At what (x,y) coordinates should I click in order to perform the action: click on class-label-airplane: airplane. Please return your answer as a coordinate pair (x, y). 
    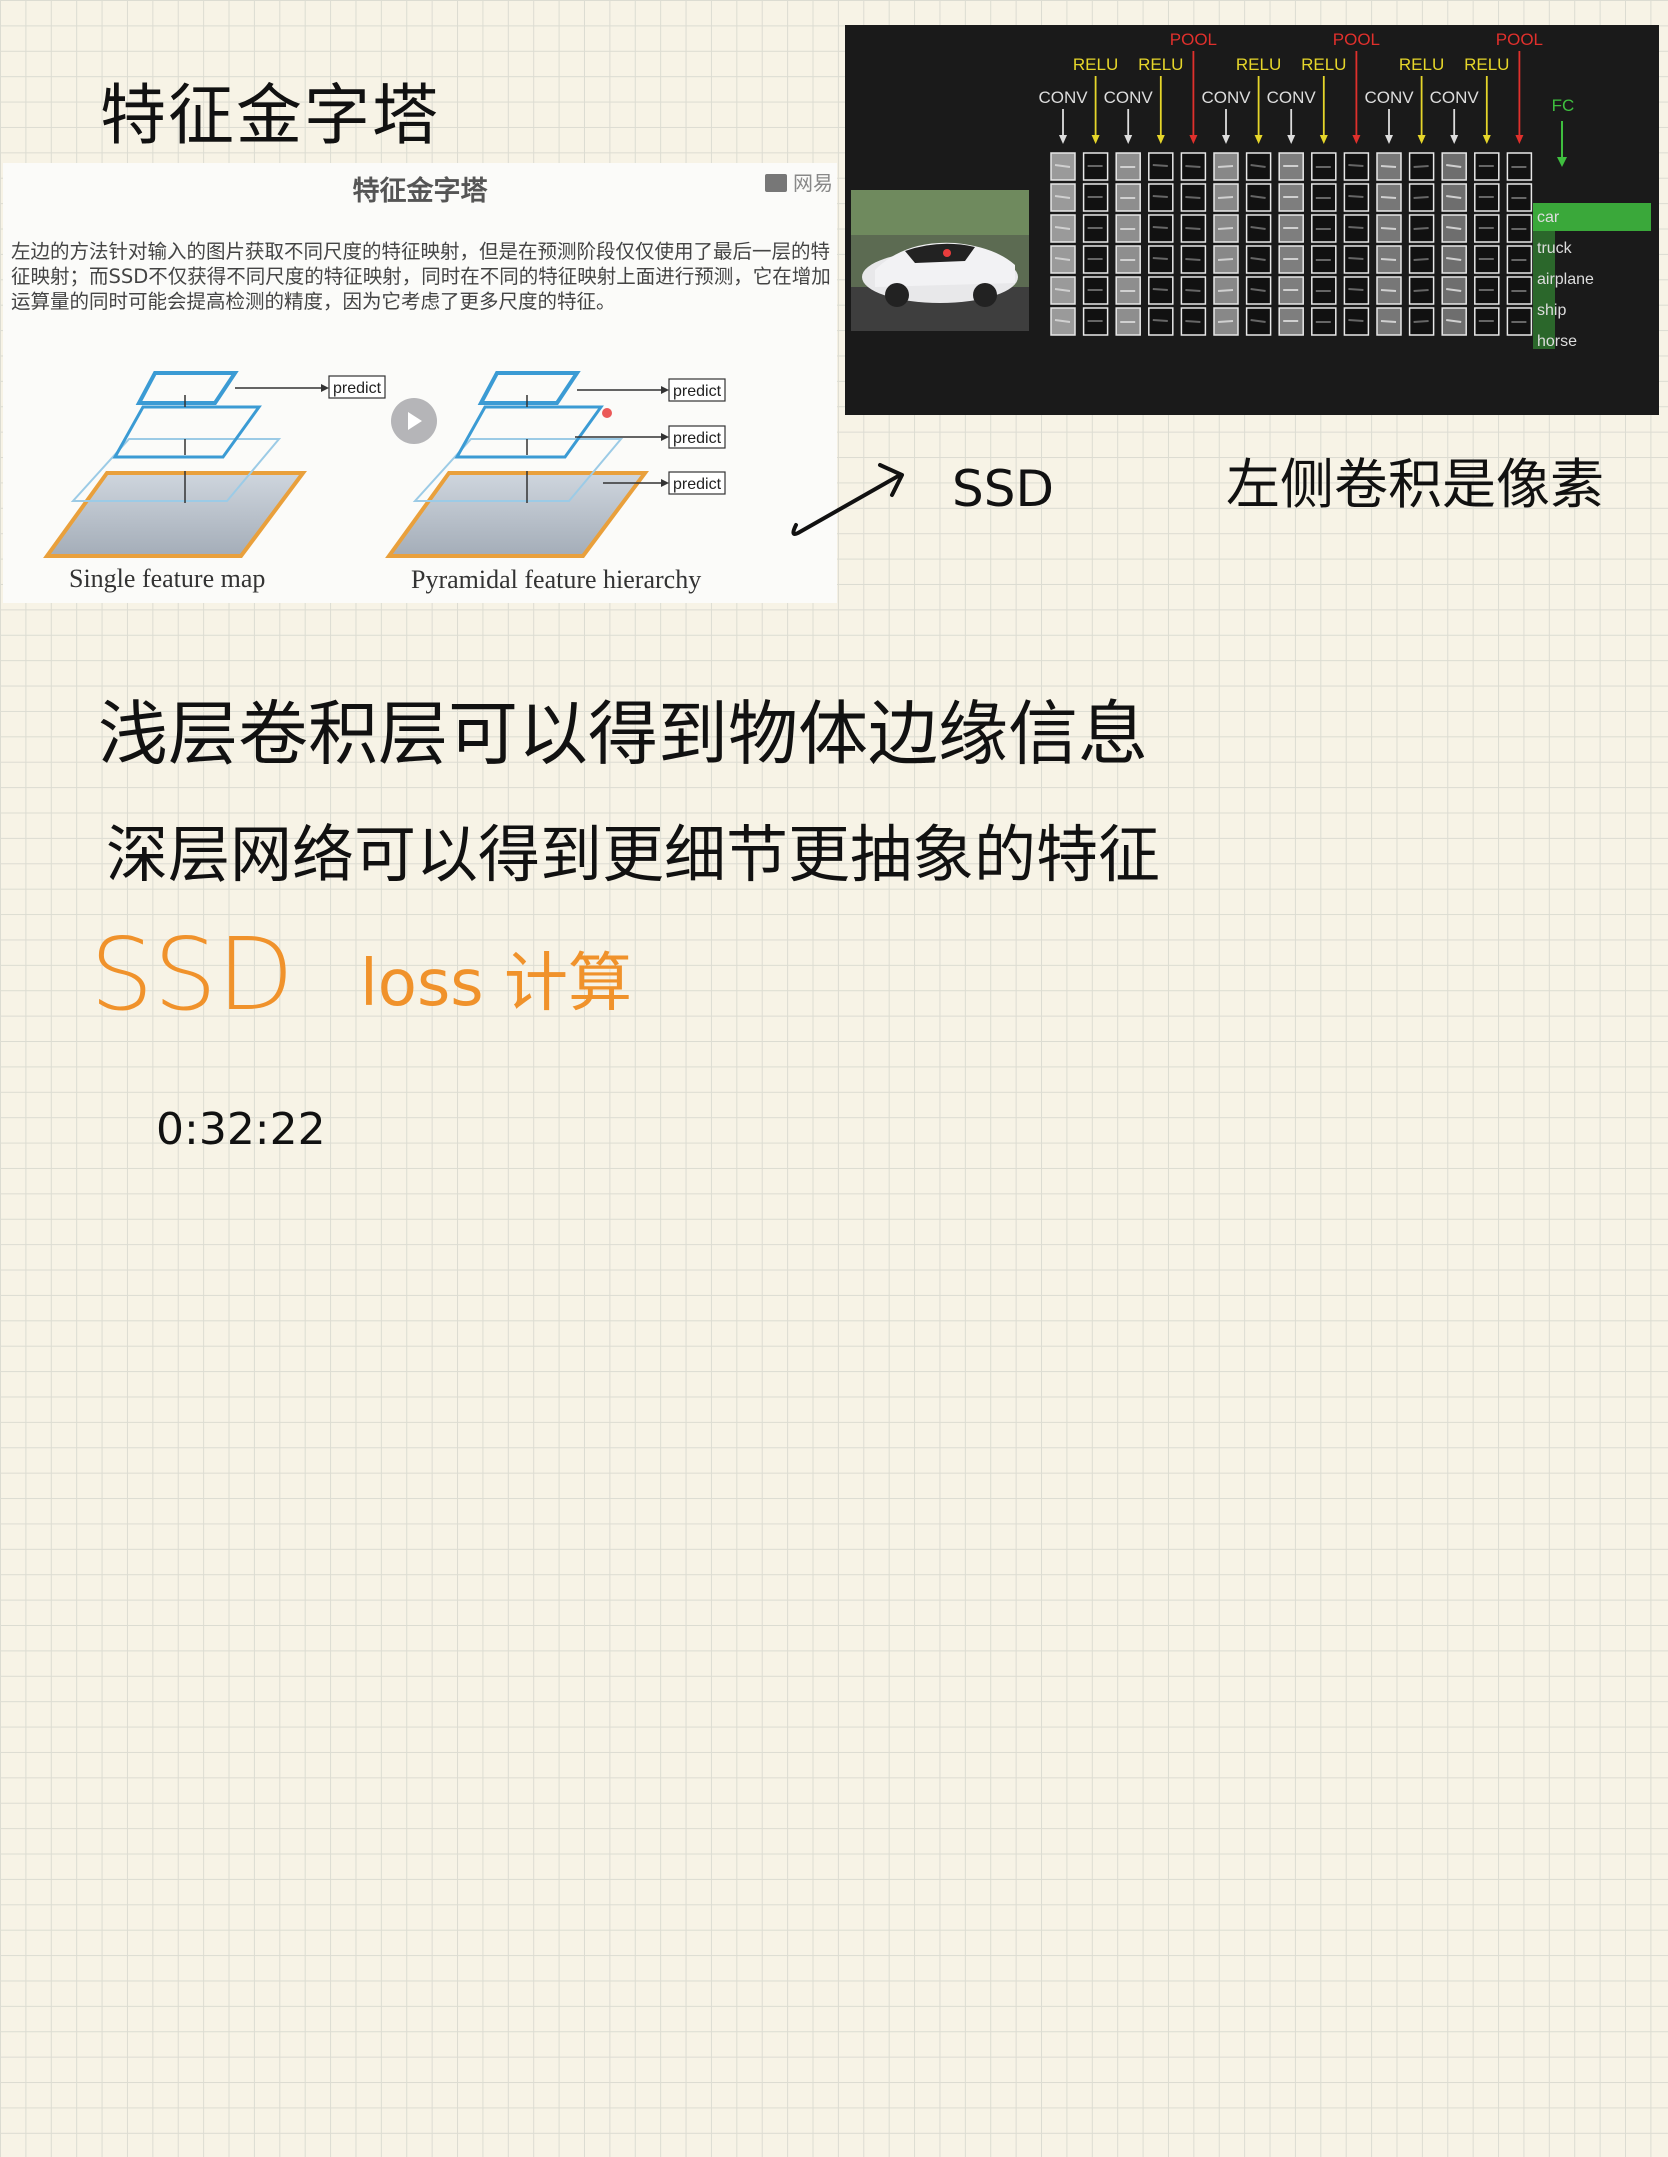
    Looking at the image, I should click on (1565, 279).